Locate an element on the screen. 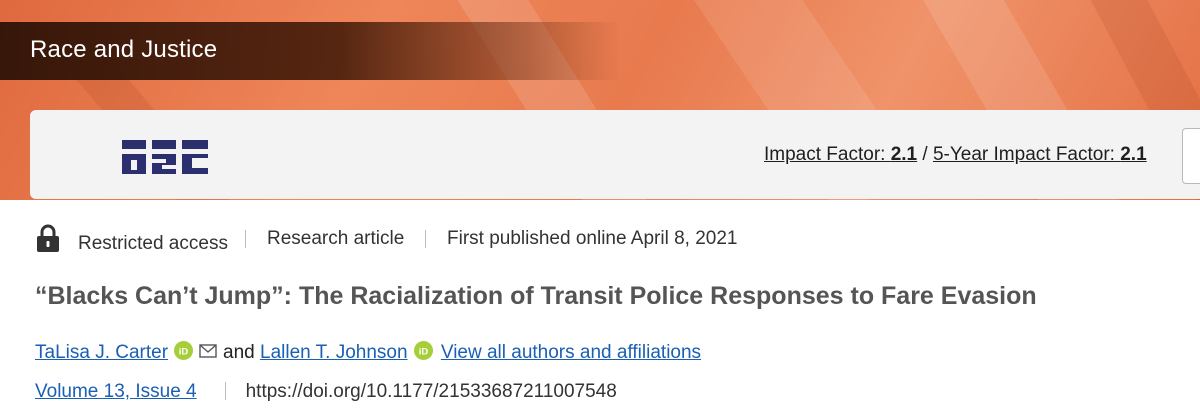 Image resolution: width=1200 pixels, height=409 pixels. publication-date: First published online April 8, 2021 is located at coordinates (592, 238).